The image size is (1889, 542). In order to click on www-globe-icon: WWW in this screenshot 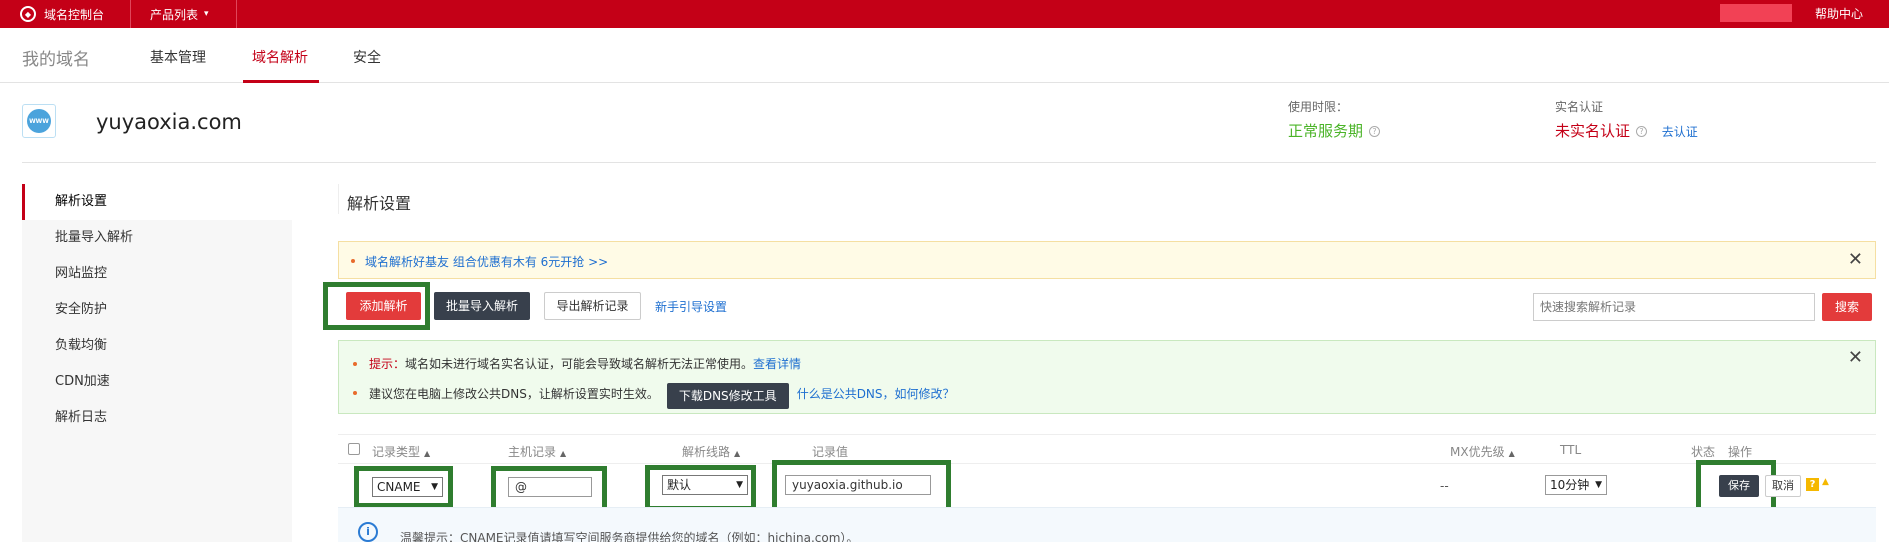, I will do `click(39, 121)`.